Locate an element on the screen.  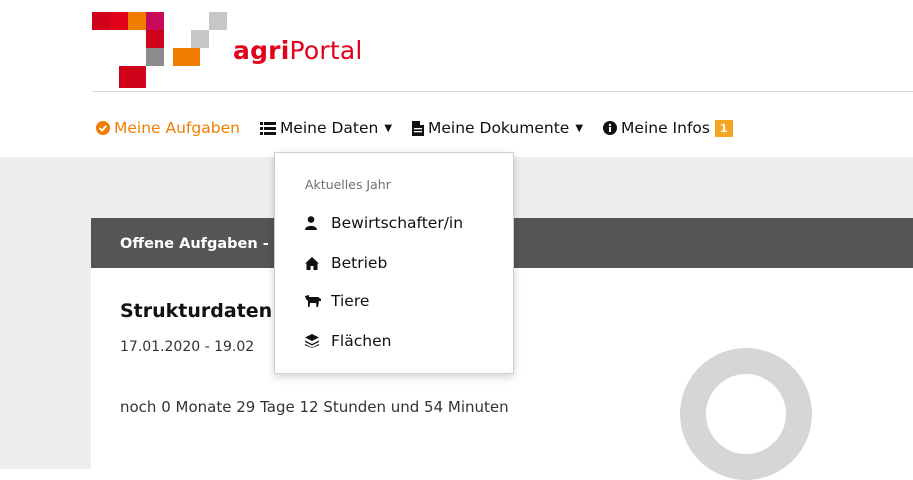
logo-wordmark: agriPortal is located at coordinates (298, 50).